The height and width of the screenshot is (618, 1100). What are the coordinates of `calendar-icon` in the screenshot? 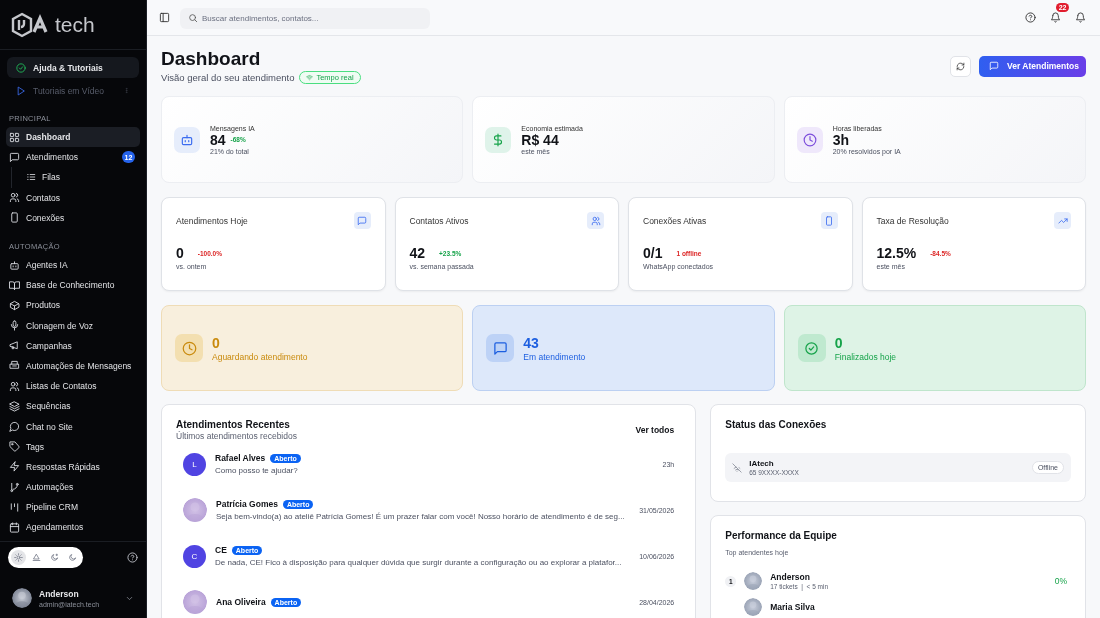 It's located at (14, 527).